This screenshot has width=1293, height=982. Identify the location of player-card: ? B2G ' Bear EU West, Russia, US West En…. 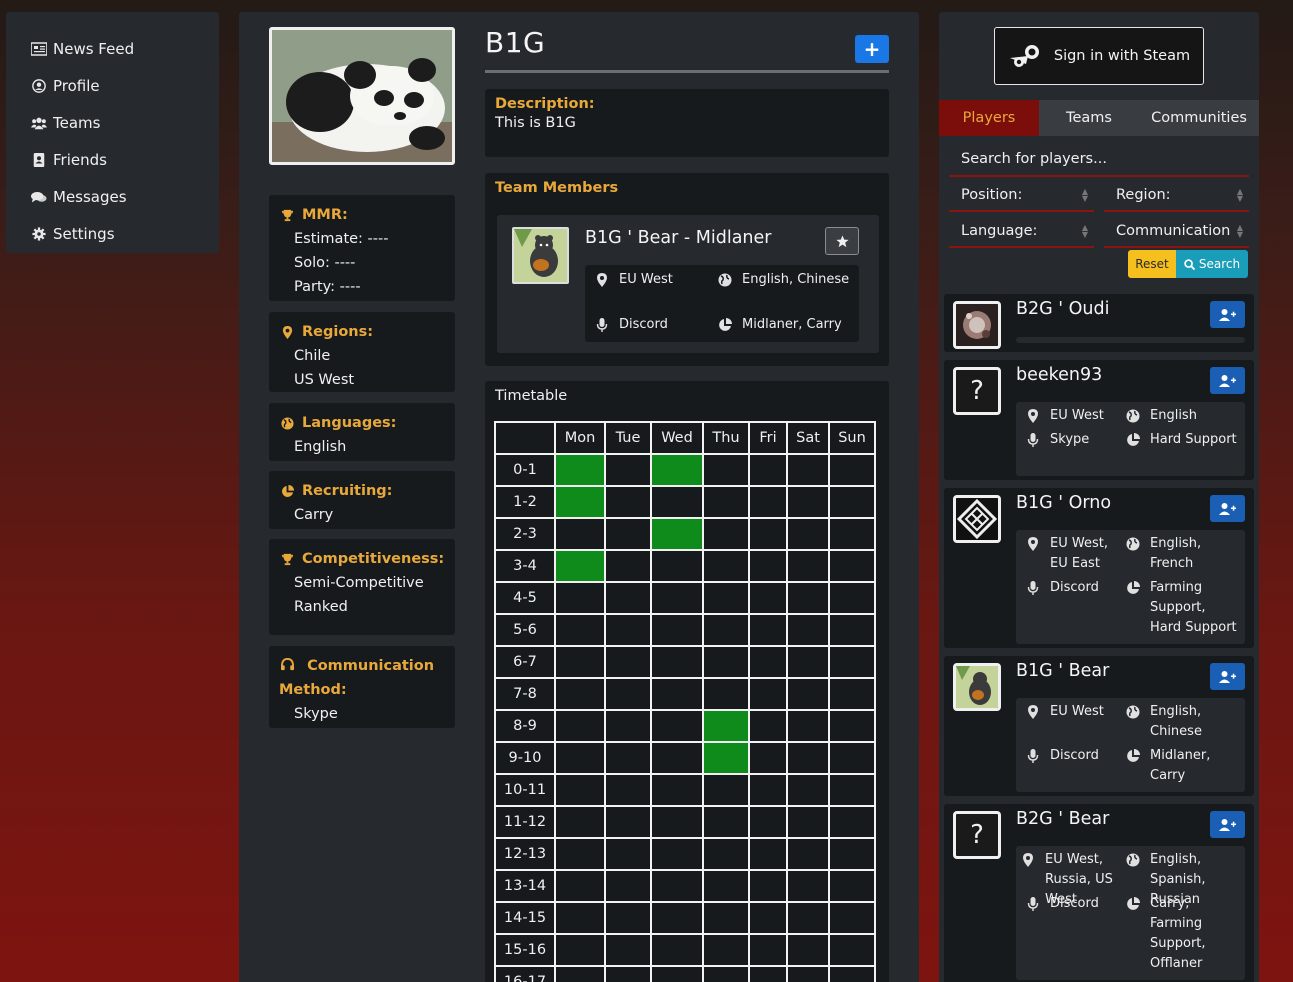
(1099, 893).